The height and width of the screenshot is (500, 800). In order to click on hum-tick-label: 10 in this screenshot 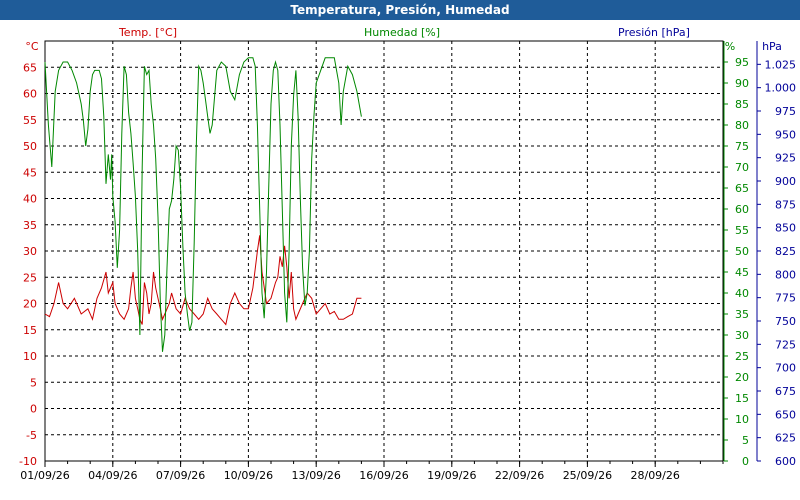, I will do `click(742, 419)`.